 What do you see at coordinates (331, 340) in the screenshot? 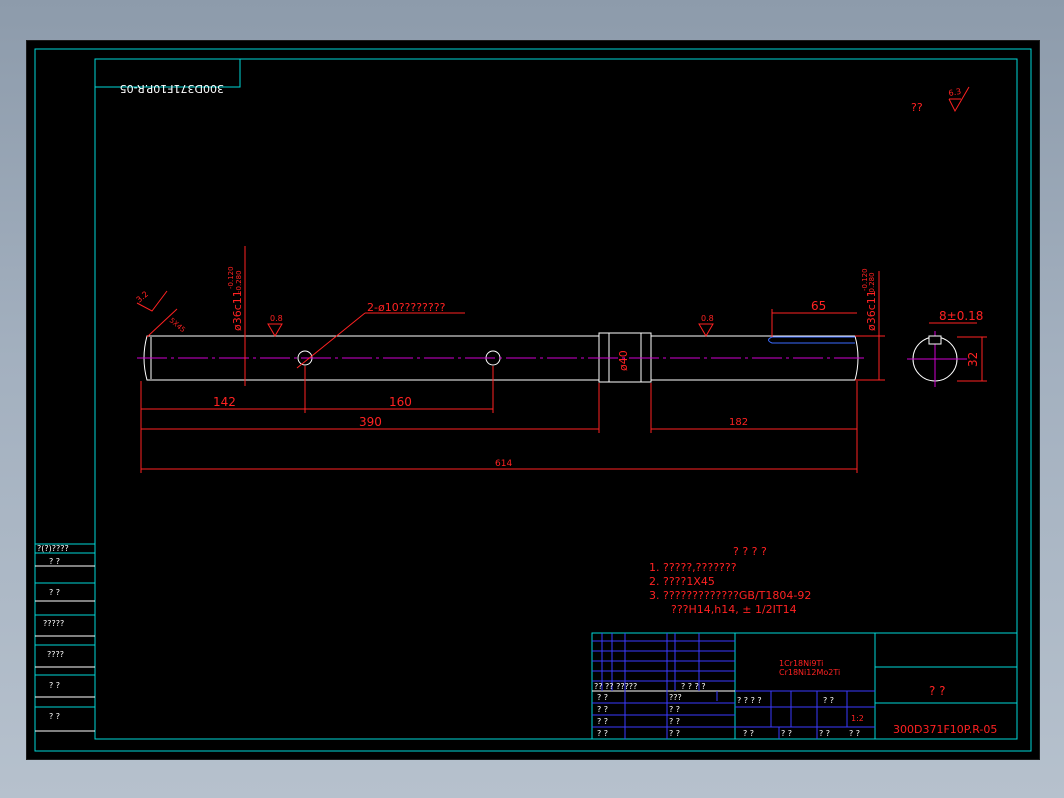
I see `hole-note-leader` at bounding box center [331, 340].